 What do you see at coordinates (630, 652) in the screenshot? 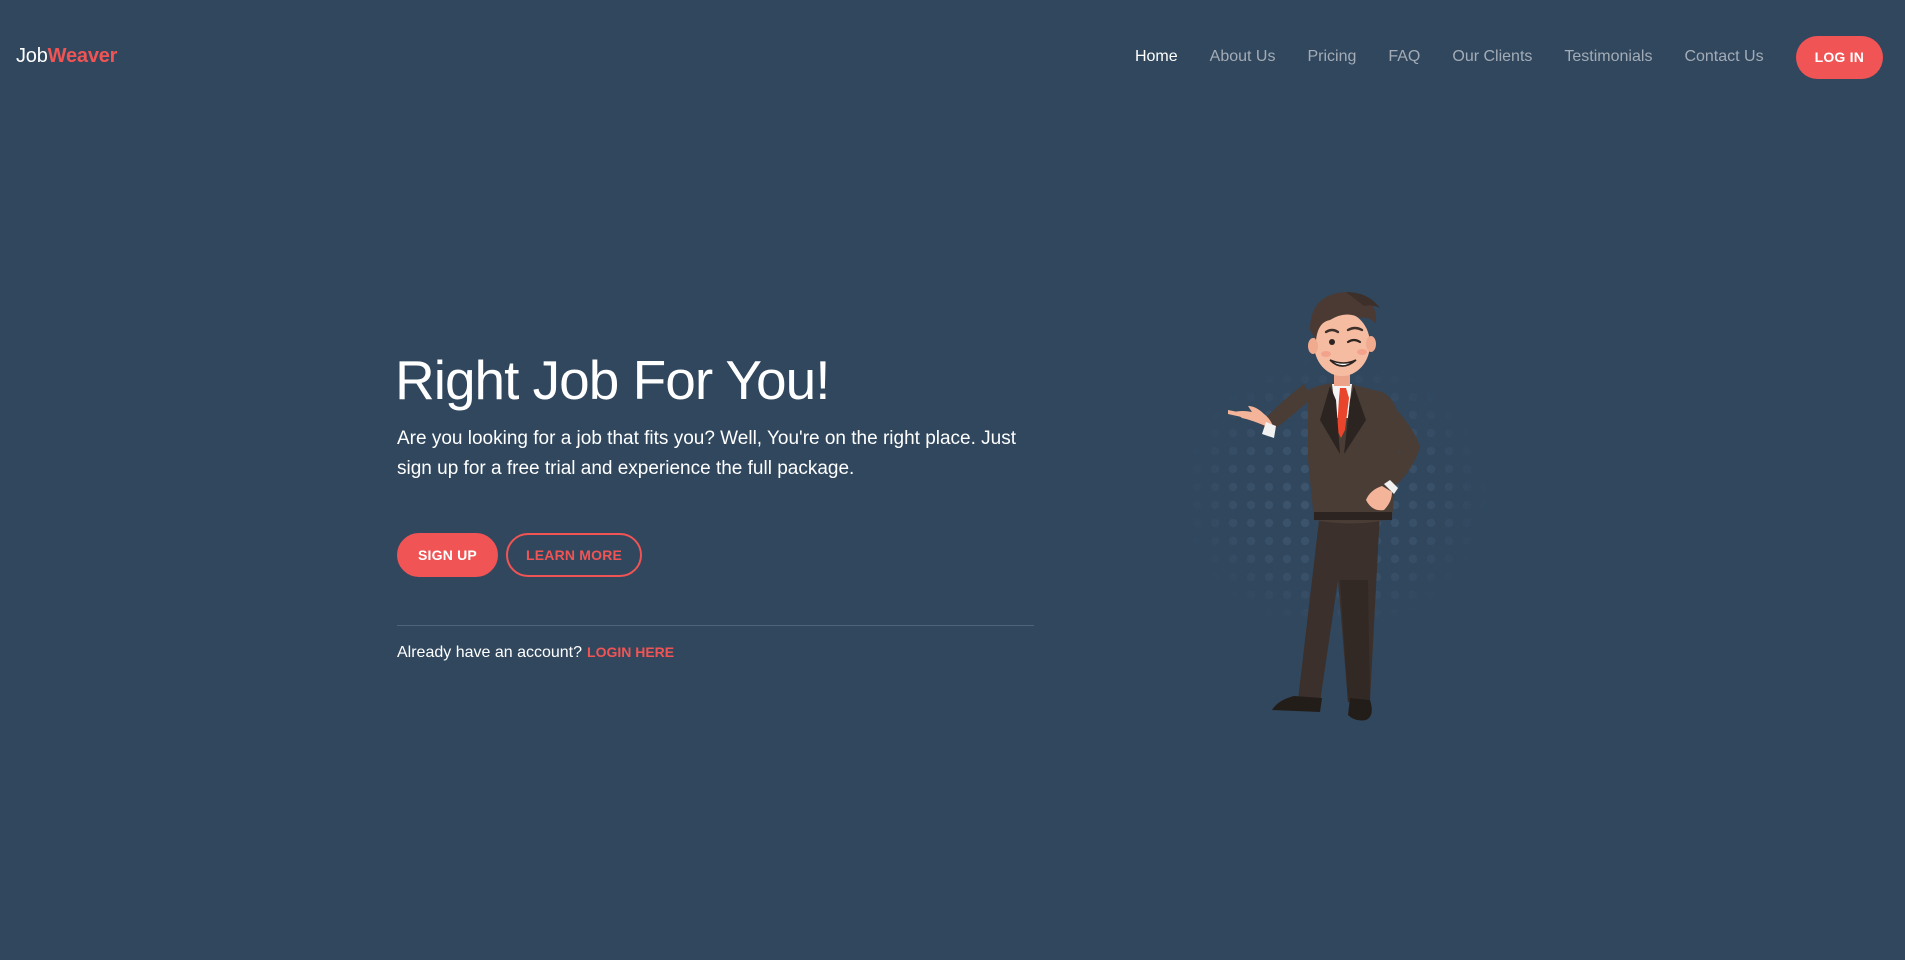
I see `login-here-link: LOGIN HERE` at bounding box center [630, 652].